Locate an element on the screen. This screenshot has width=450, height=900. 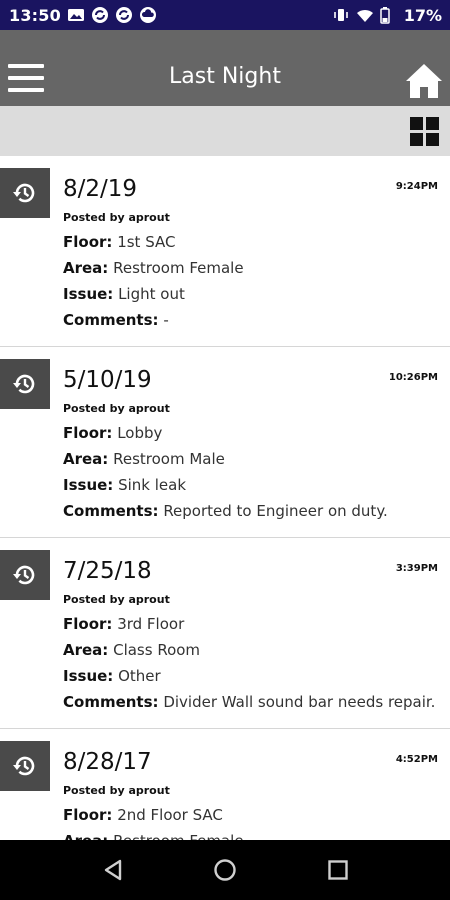
area-value: Restroom Male is located at coordinates (169, 459).